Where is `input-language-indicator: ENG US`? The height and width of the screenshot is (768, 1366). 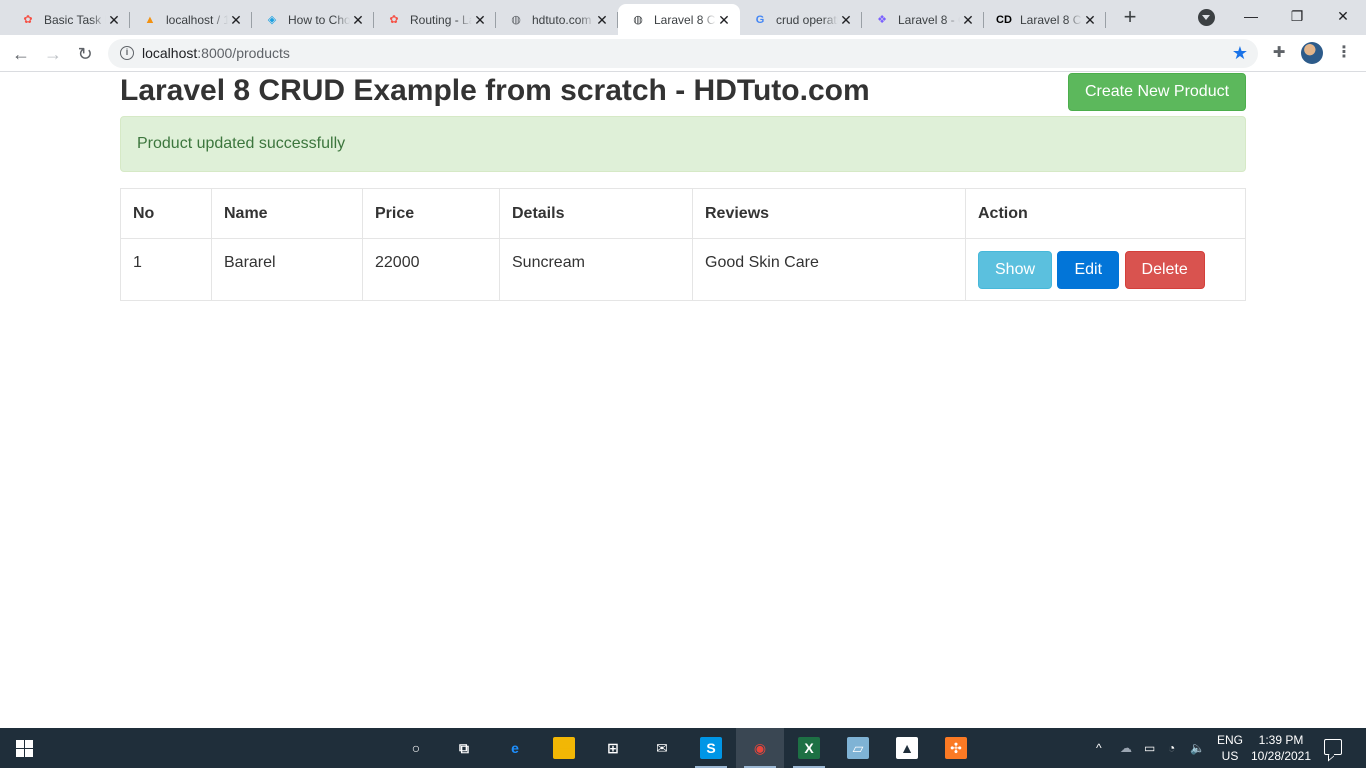
input-language-indicator: ENG US is located at coordinates (1230, 748).